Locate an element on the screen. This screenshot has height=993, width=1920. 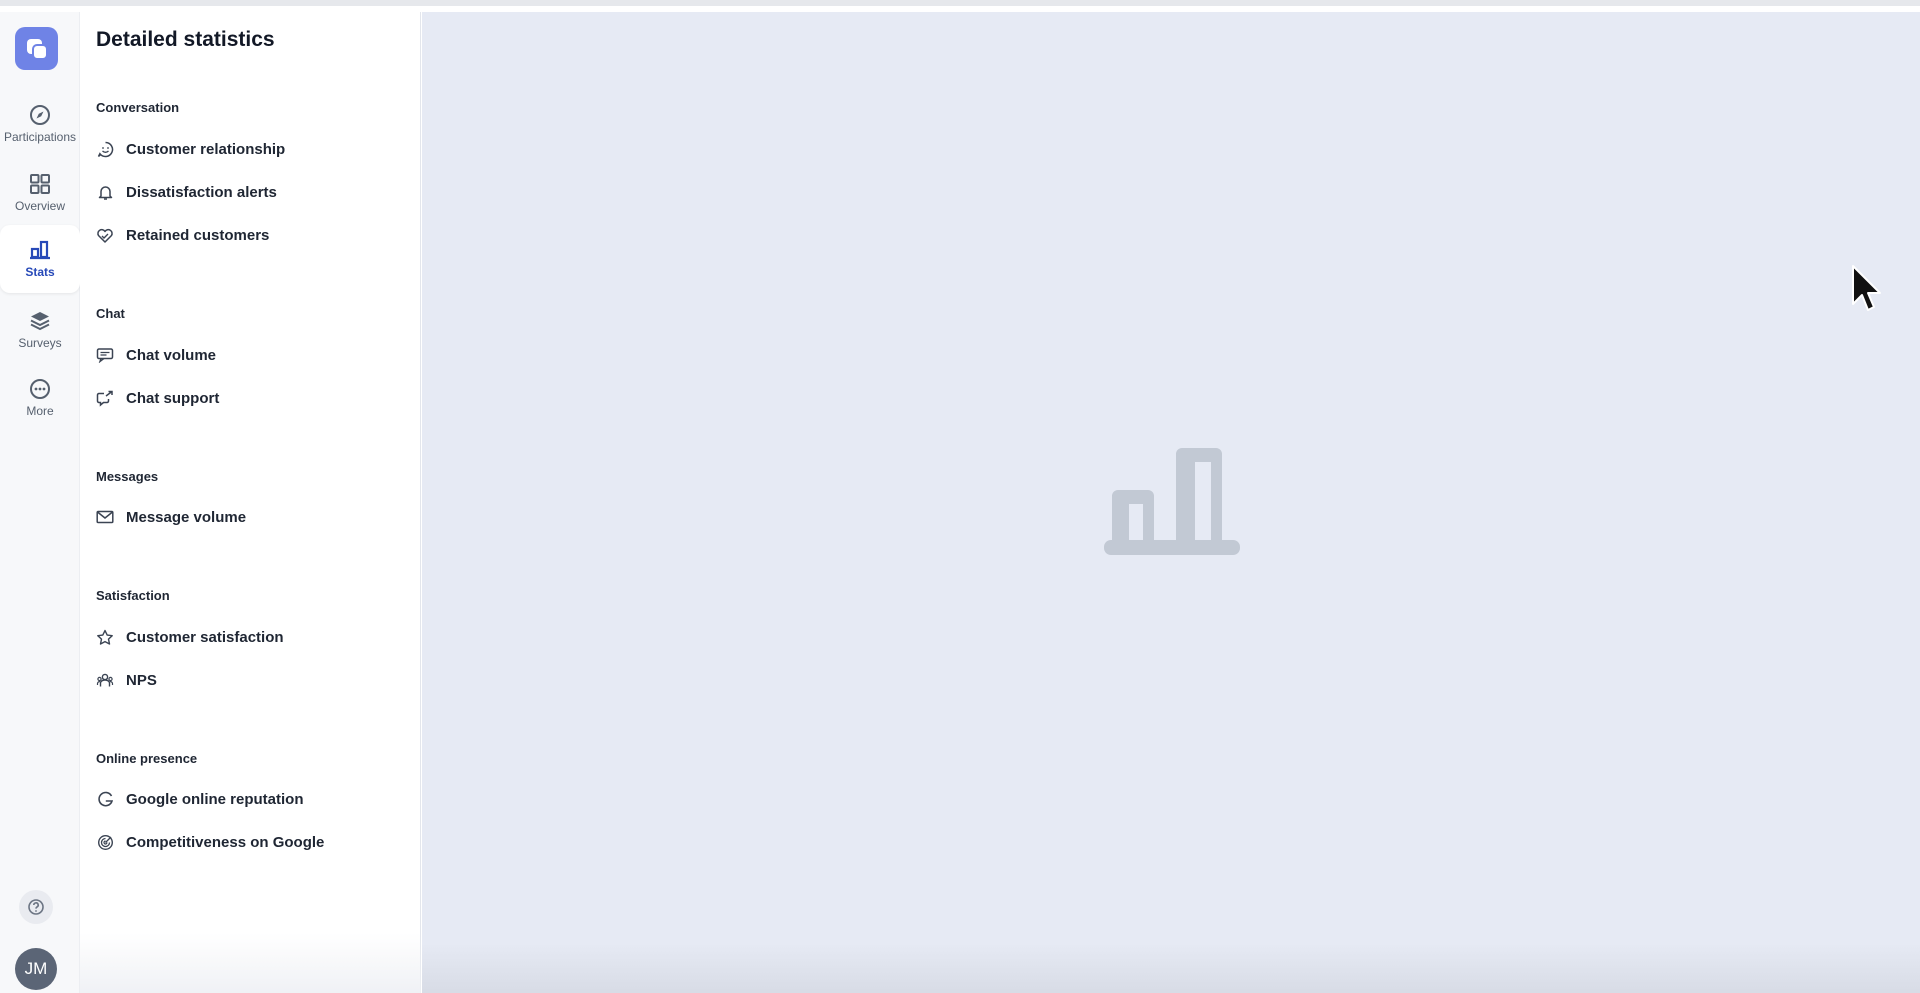
logo-icon is located at coordinates (37, 49).